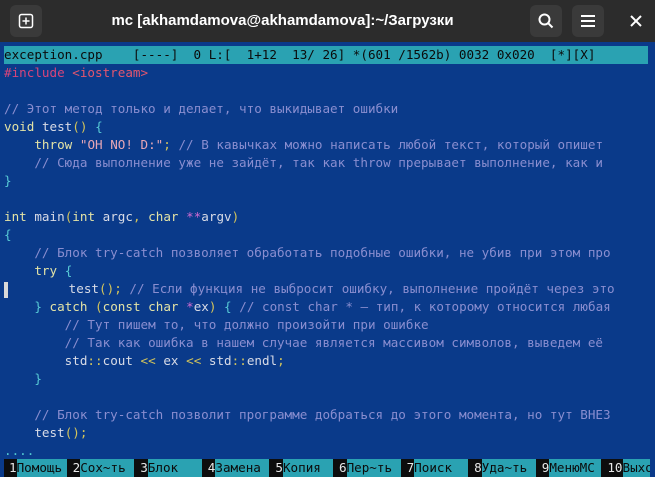  What do you see at coordinates (10, 468) in the screenshot?
I see `function-key-number: 1` at bounding box center [10, 468].